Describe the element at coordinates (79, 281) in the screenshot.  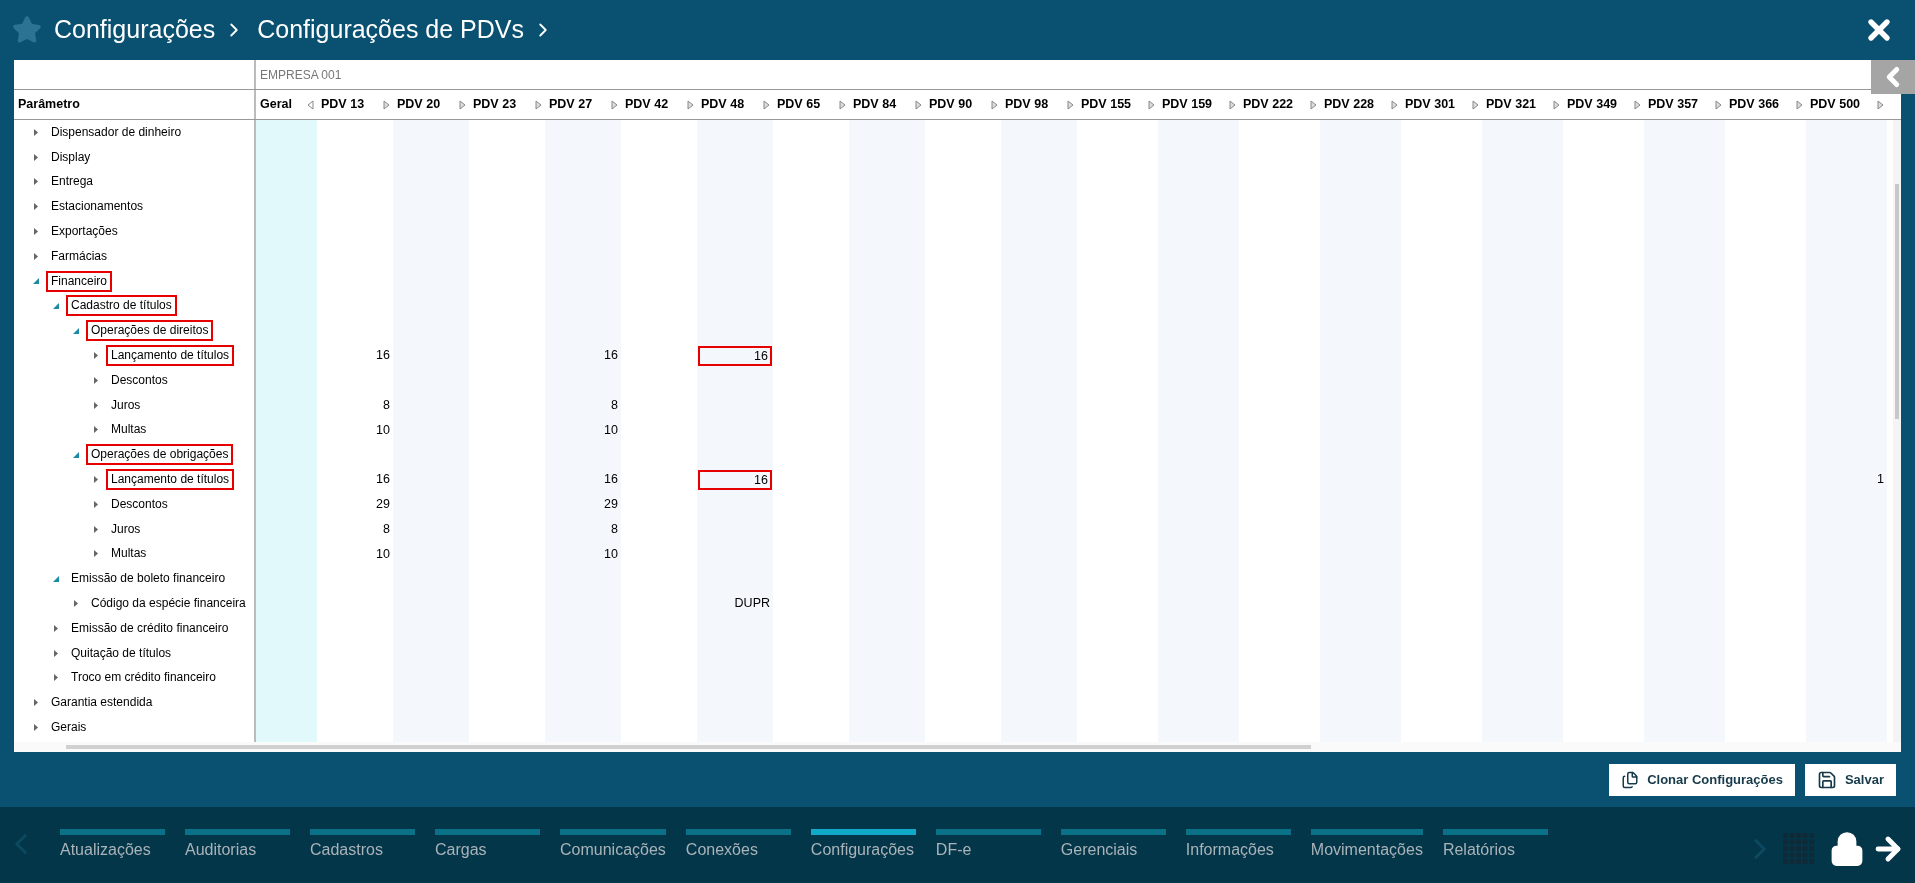
I see `tree-item: Financeiro` at that location.